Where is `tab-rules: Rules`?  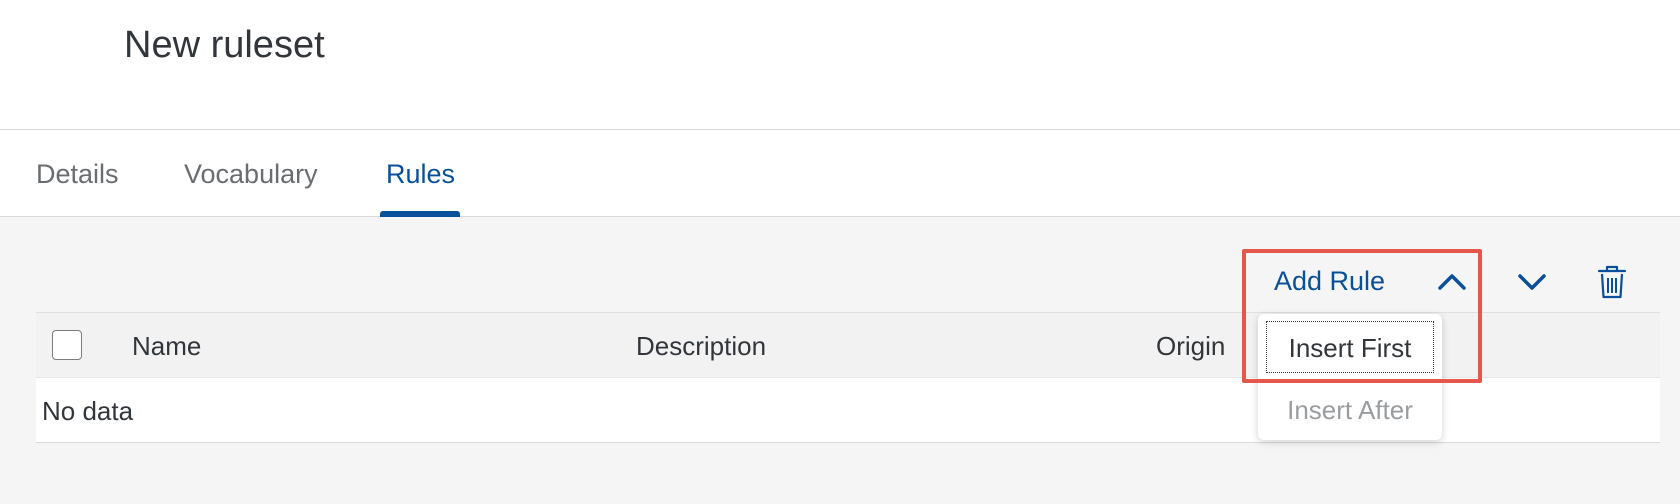
tab-rules: Rules is located at coordinates (420, 174).